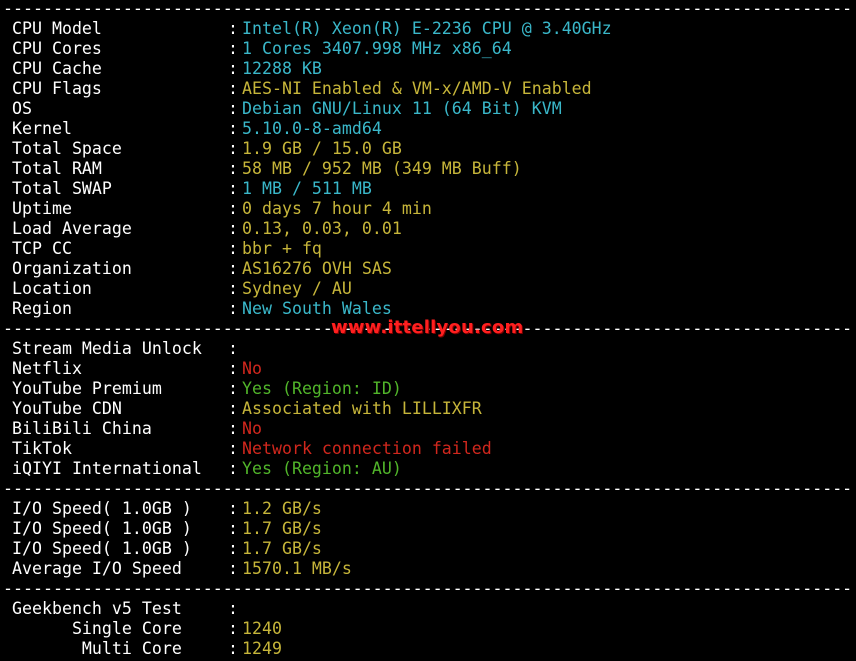 This screenshot has width=856, height=661. Describe the element at coordinates (427, 28) in the screenshot. I see `info-row-value: Intel(R) Xeon(R) E-2236 CPU @ 3.40GHz` at that location.